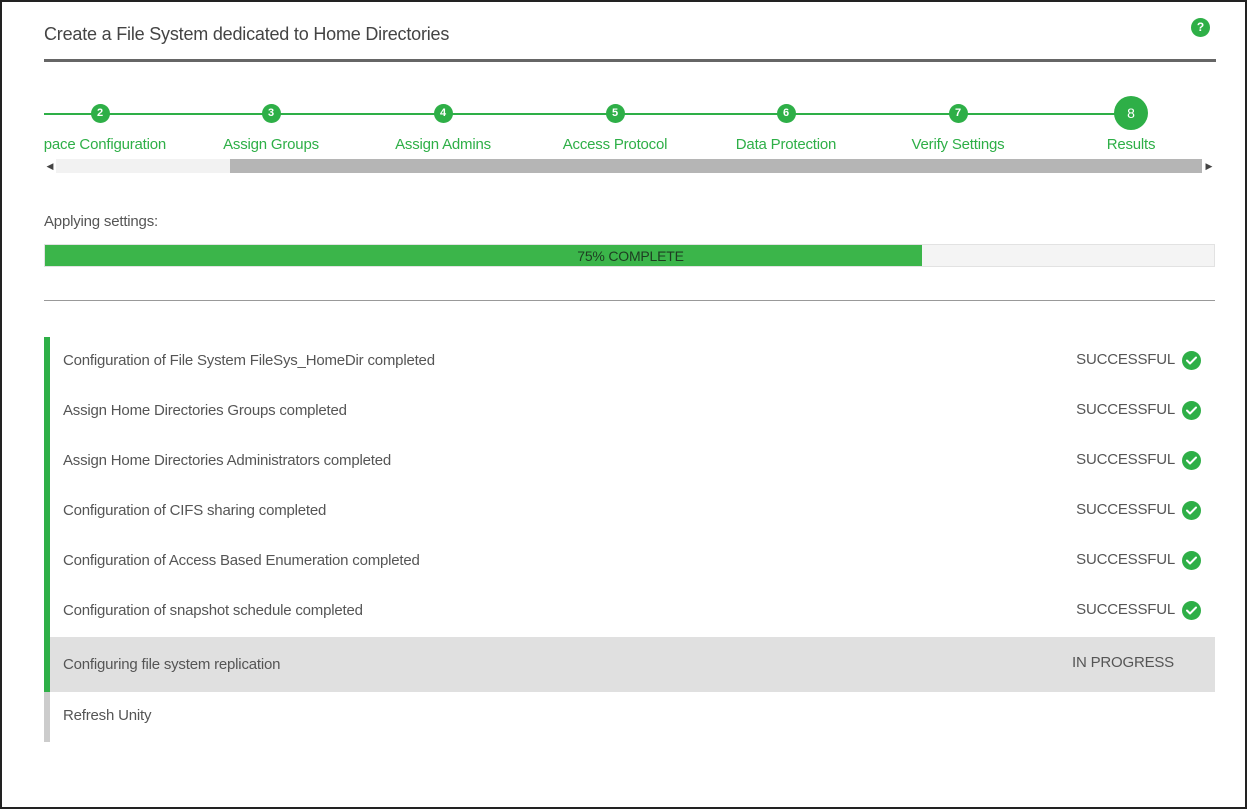  I want to click on task-status: IN PROGRESS, so click(1123, 662).